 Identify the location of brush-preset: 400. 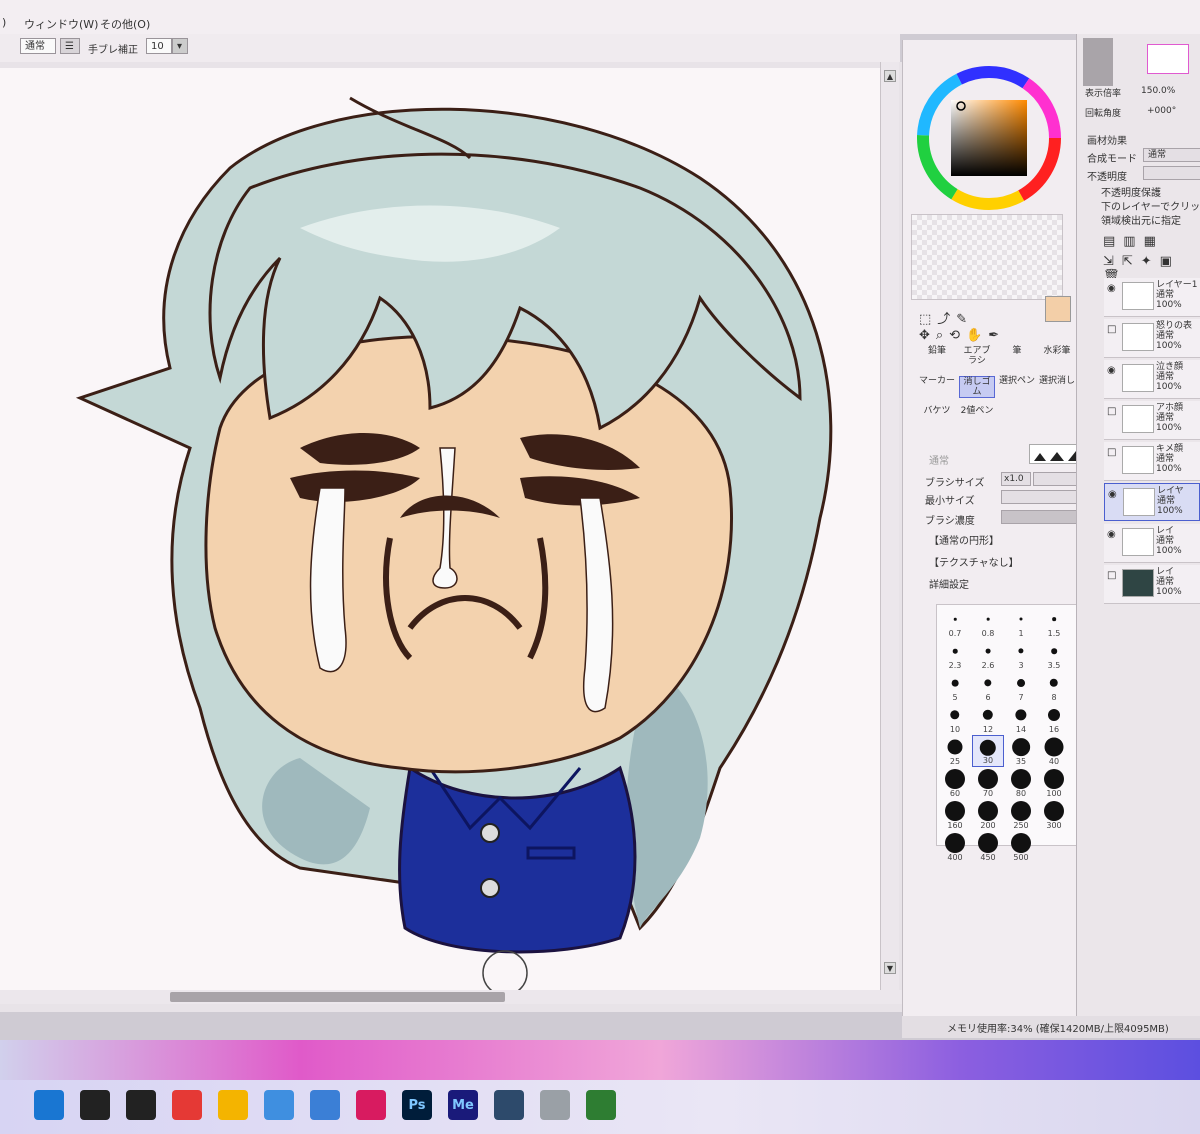
(955, 847).